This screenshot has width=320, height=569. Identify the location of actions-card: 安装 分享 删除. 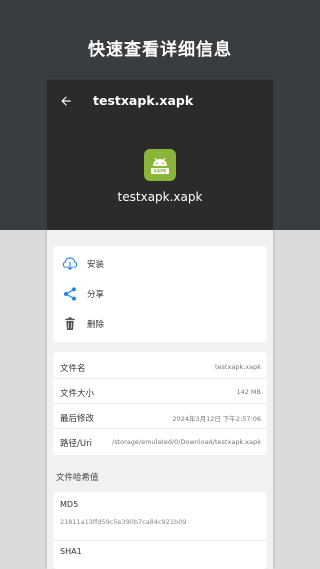
(160, 294).